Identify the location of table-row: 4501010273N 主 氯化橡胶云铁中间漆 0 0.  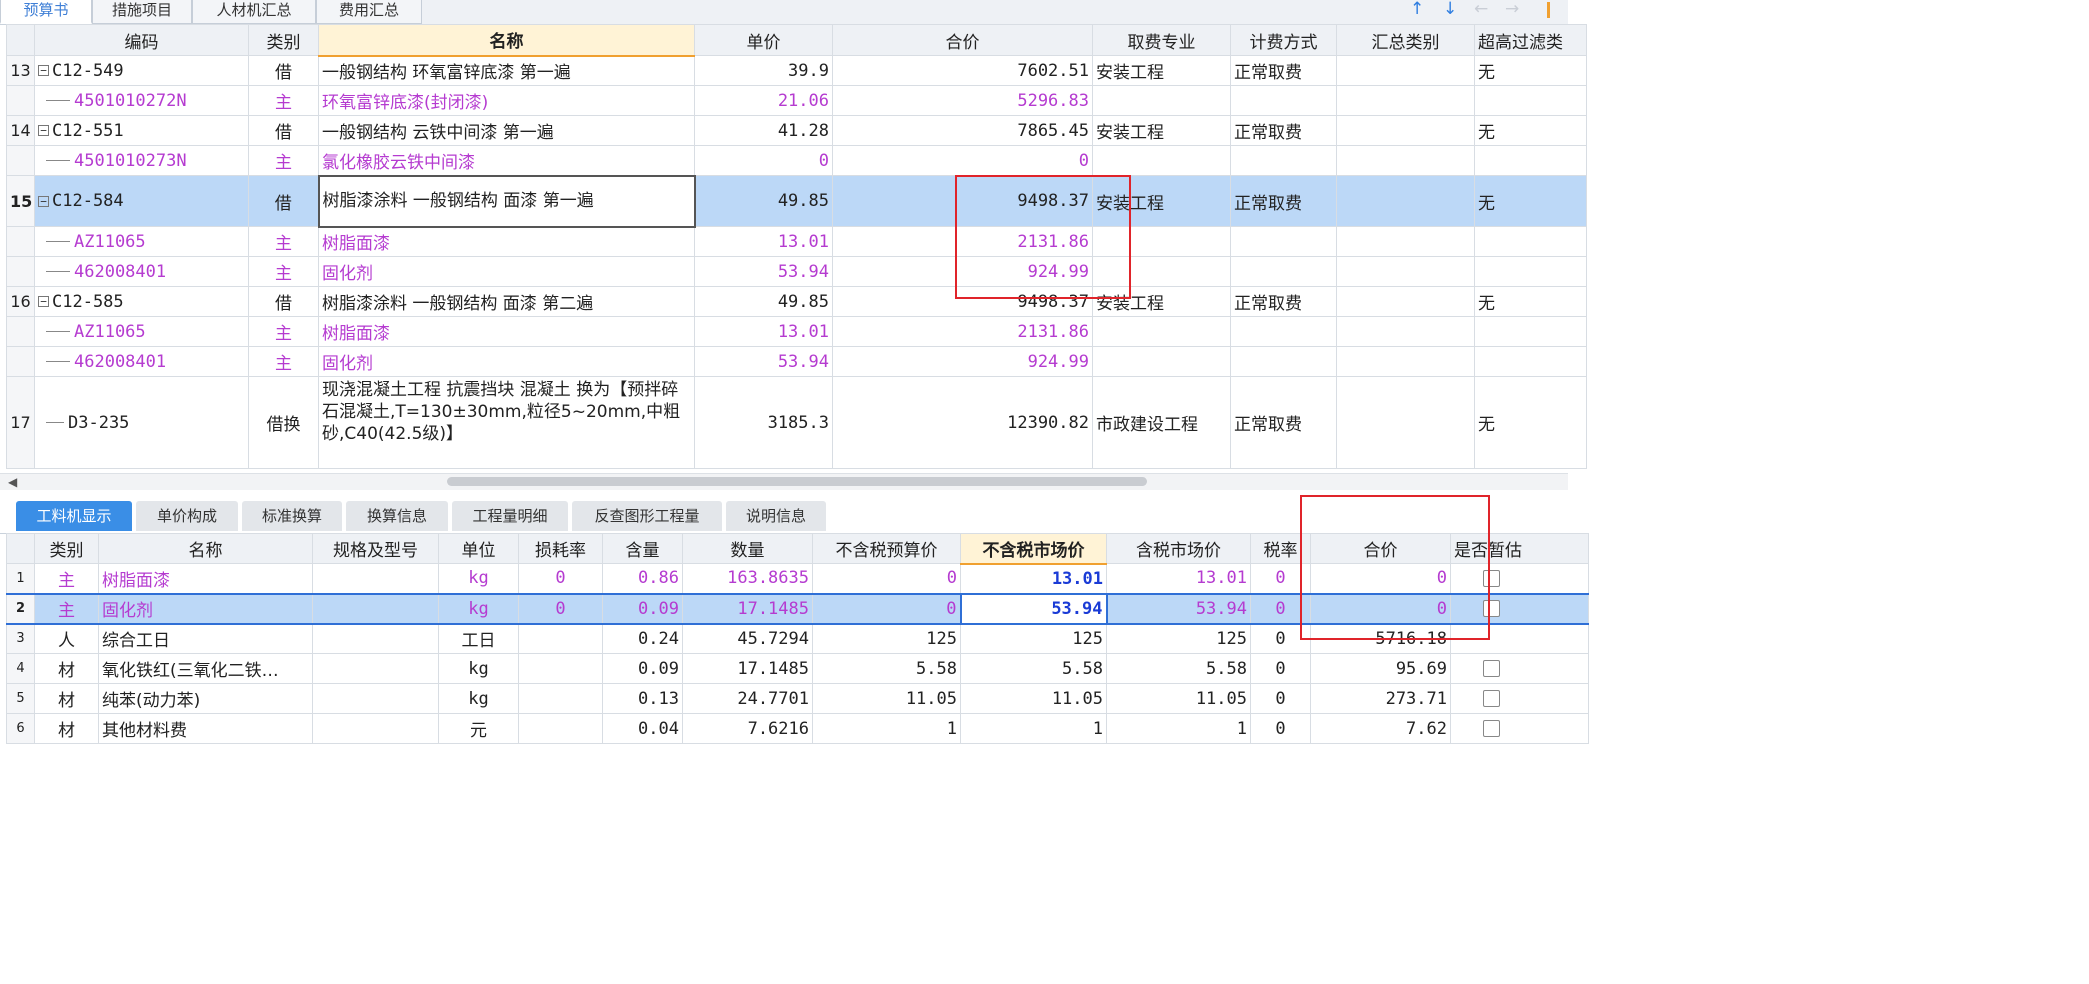
(796, 160).